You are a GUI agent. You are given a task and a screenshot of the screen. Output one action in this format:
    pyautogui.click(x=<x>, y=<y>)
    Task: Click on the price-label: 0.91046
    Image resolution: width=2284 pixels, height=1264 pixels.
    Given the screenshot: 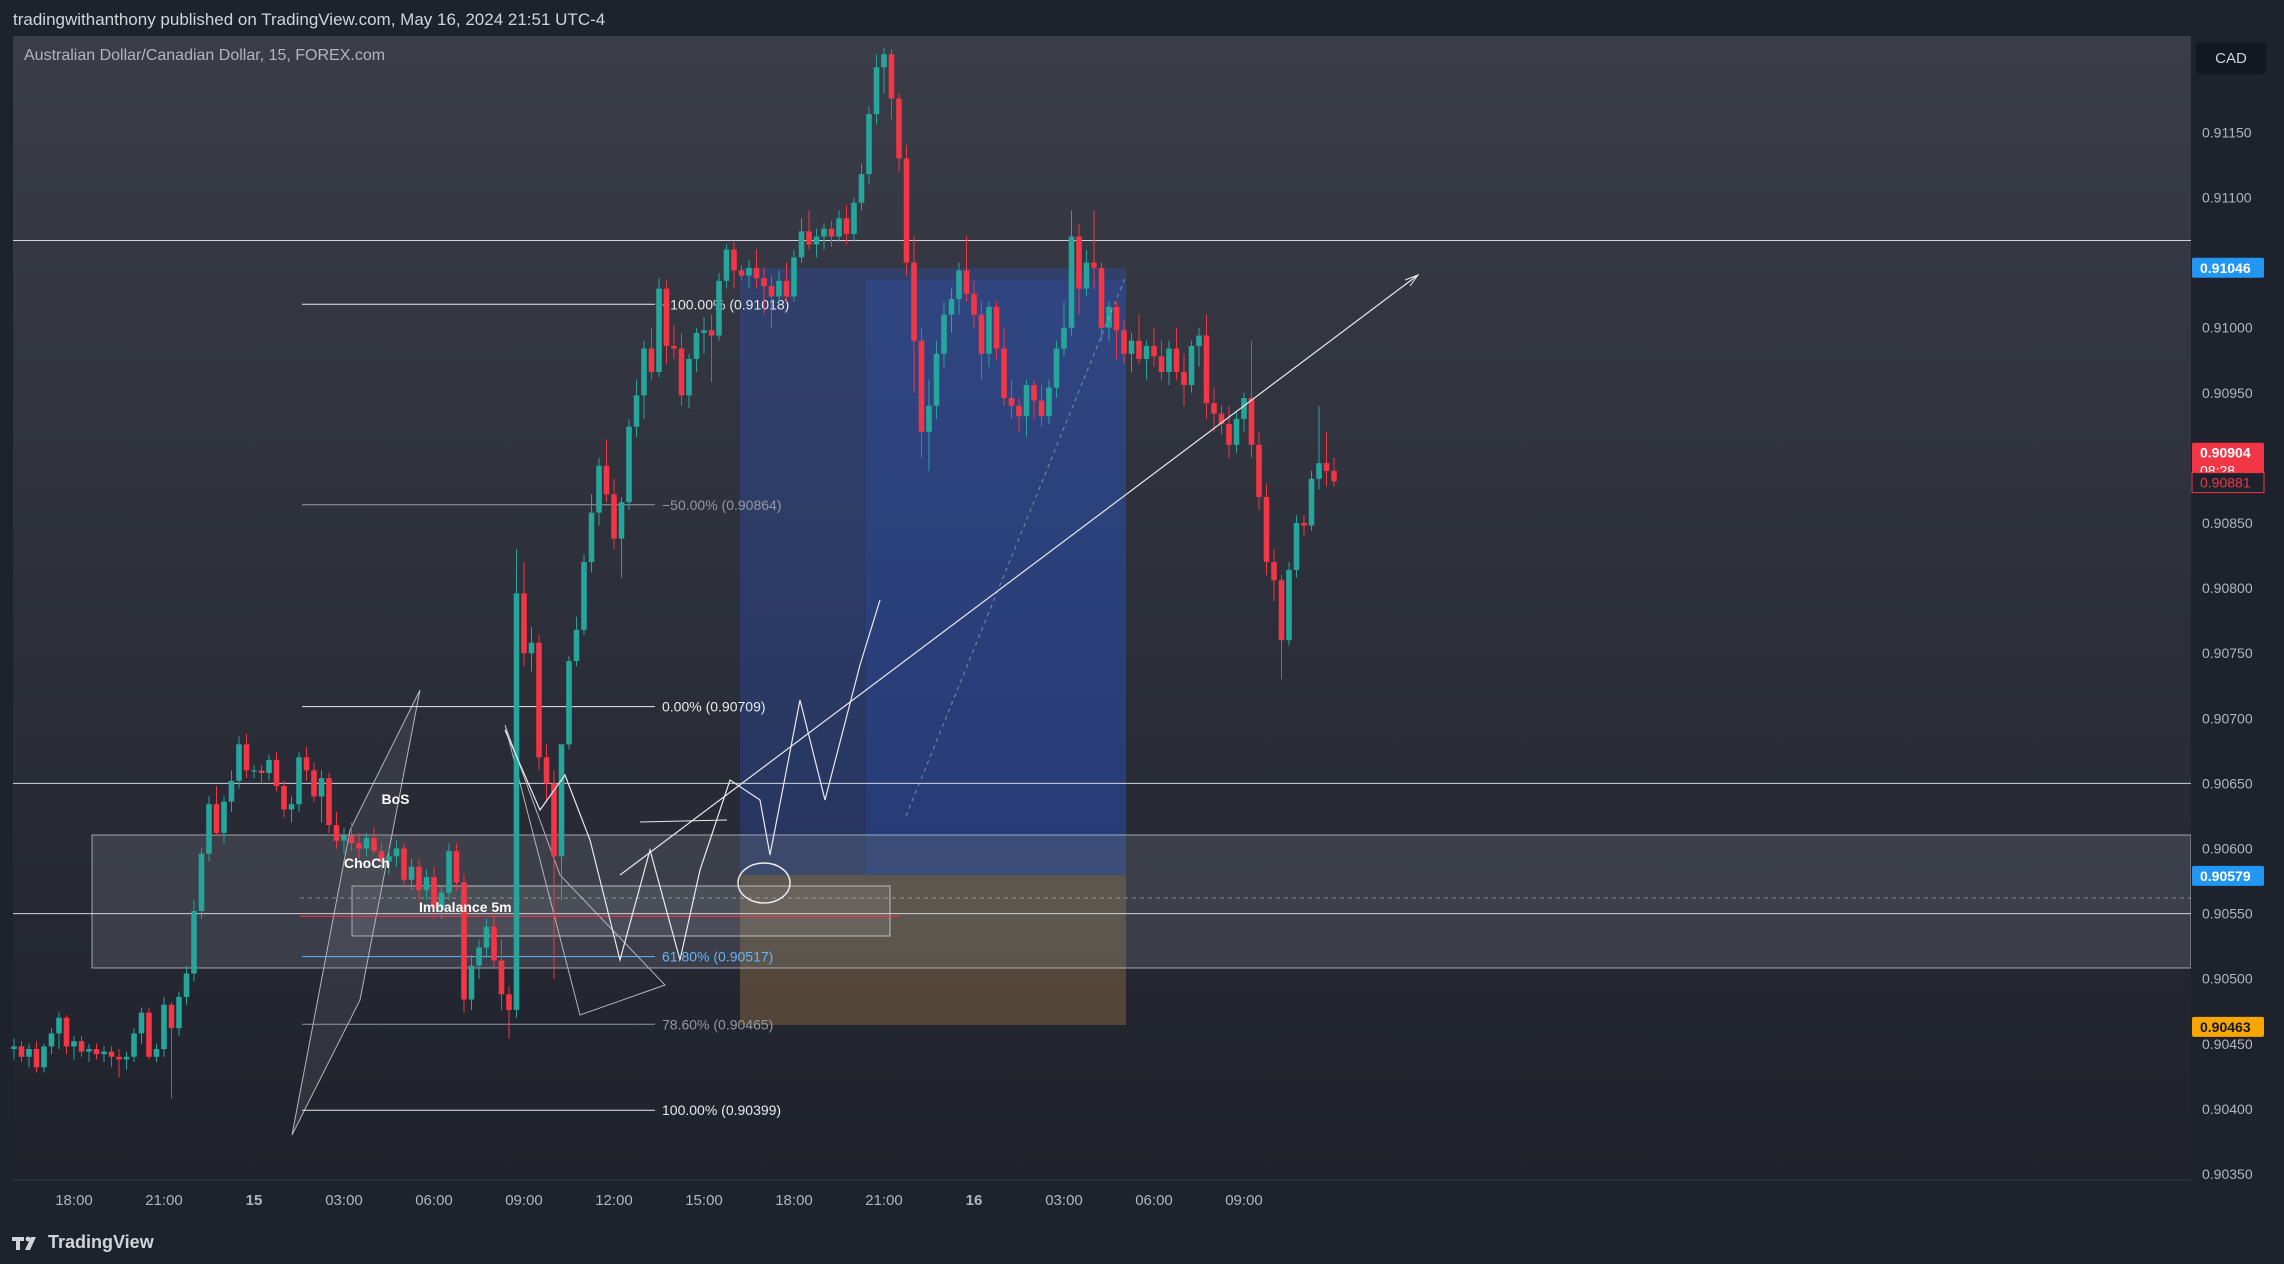 What is the action you would take?
    pyautogui.click(x=2228, y=267)
    